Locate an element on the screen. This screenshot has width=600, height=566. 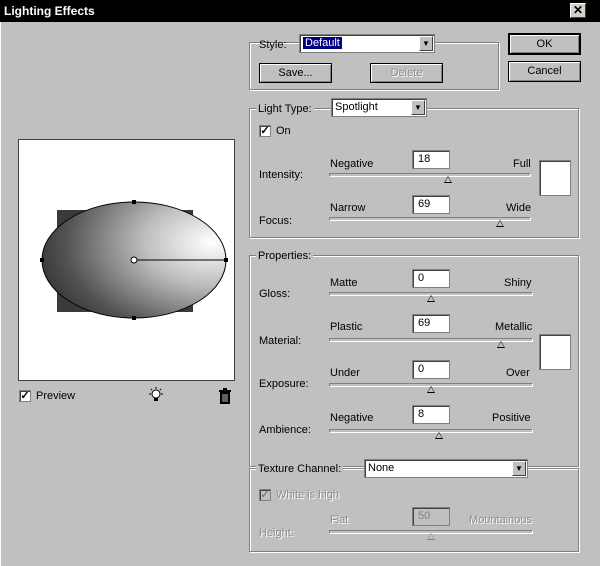
ok-button: OK is located at coordinates (544, 44).